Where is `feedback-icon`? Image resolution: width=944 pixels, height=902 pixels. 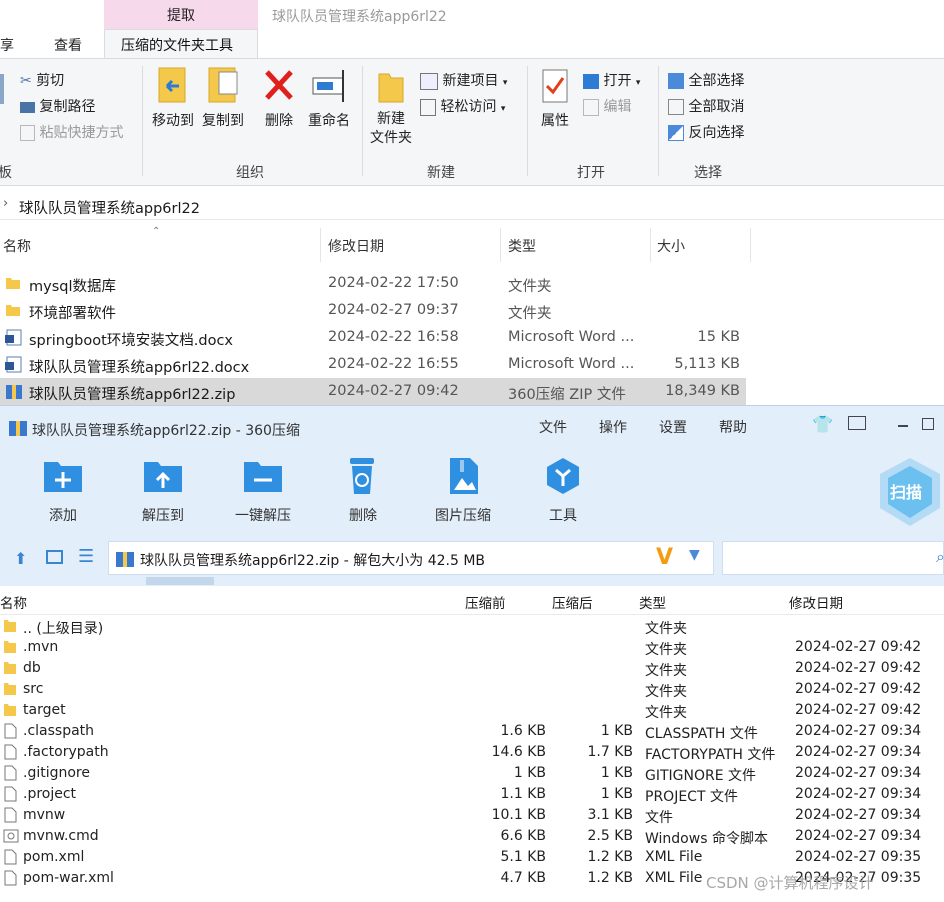
feedback-icon is located at coordinates (857, 423).